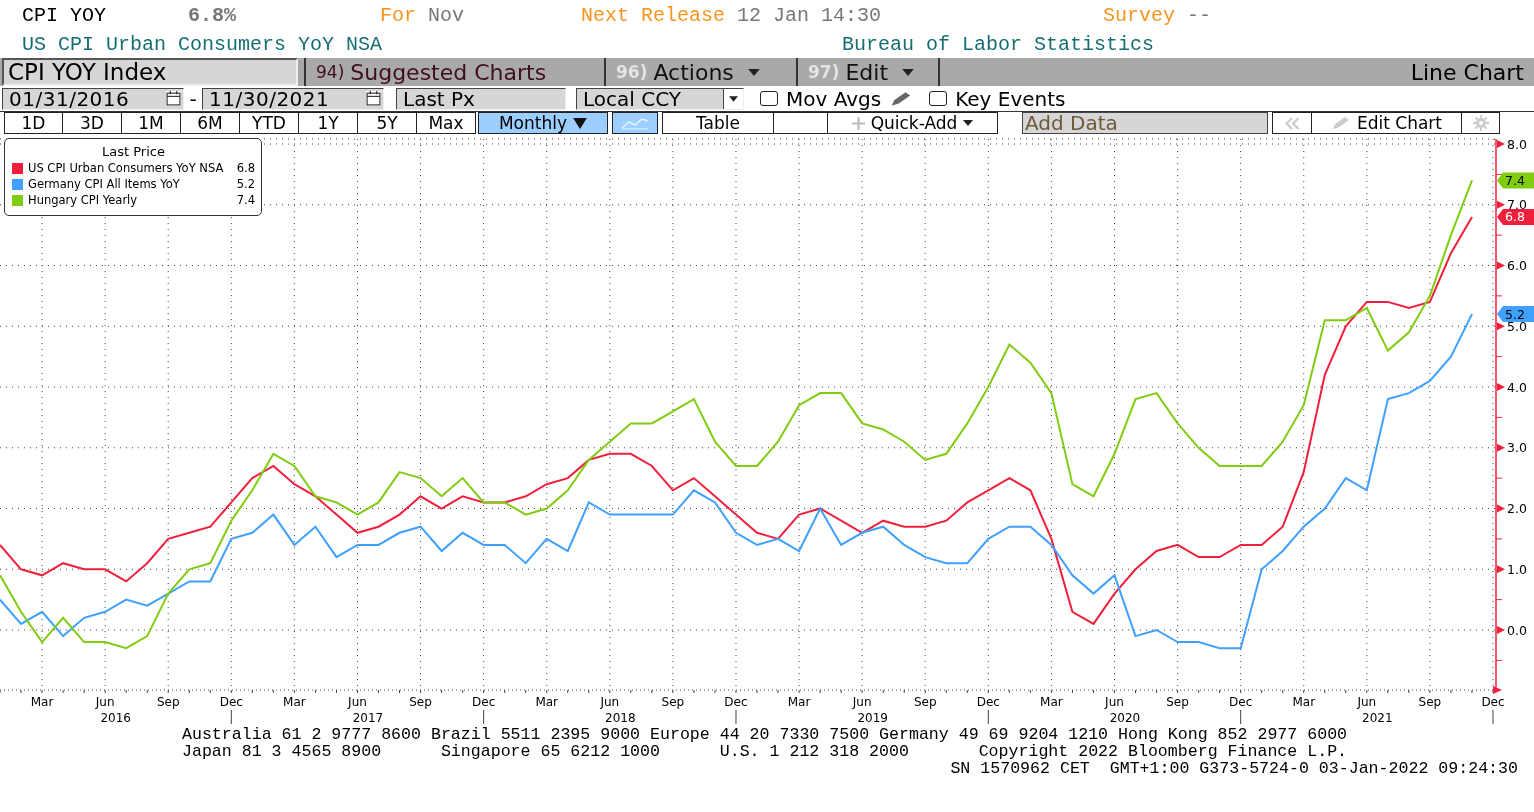 The height and width of the screenshot is (812, 1534). What do you see at coordinates (245, 184) in the screenshot?
I see `legend-value: 5.2` at bounding box center [245, 184].